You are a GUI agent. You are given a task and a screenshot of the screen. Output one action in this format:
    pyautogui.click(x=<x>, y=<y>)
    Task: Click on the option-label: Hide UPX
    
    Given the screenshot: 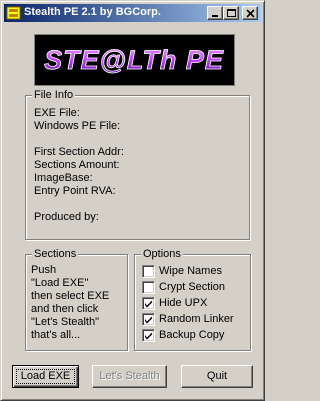 What is the action you would take?
    pyautogui.click(x=183, y=303)
    